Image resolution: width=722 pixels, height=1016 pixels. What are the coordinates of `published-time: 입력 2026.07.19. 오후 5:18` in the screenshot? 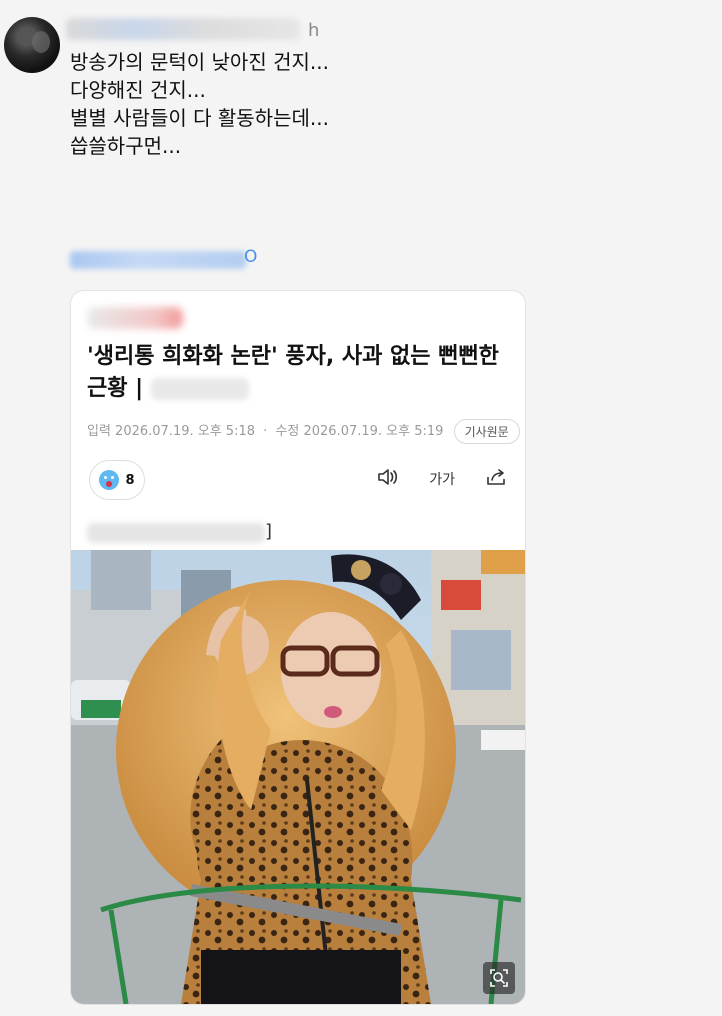 It's located at (171, 431).